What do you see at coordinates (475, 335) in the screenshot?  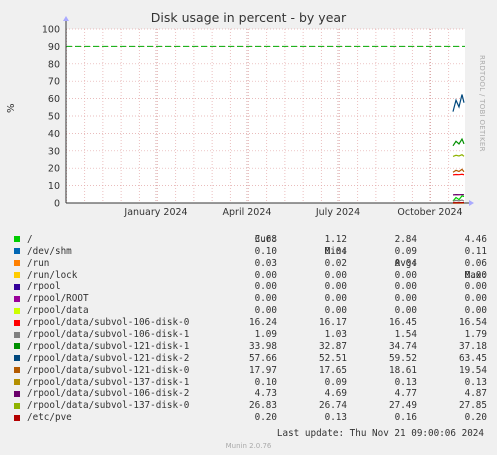 I see `legend-value-max: 1.79` at bounding box center [475, 335].